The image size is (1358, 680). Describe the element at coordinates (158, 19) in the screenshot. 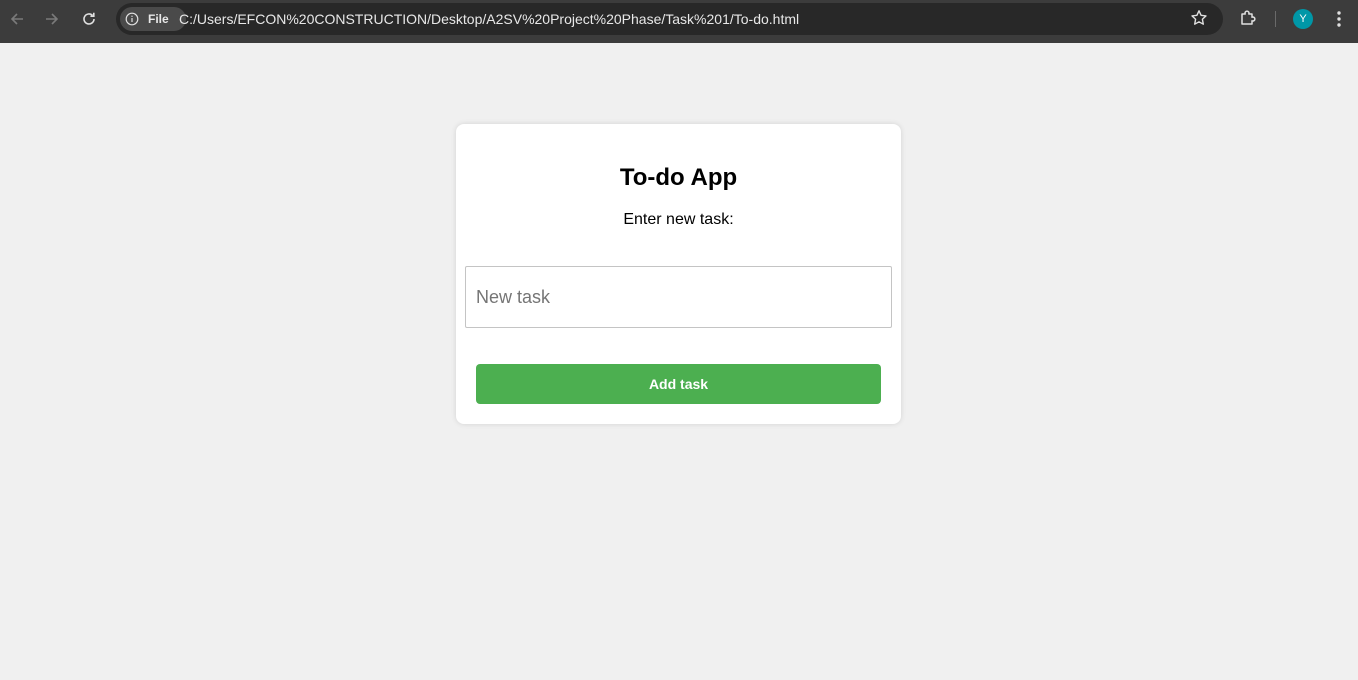

I see `site-info-label: File` at that location.